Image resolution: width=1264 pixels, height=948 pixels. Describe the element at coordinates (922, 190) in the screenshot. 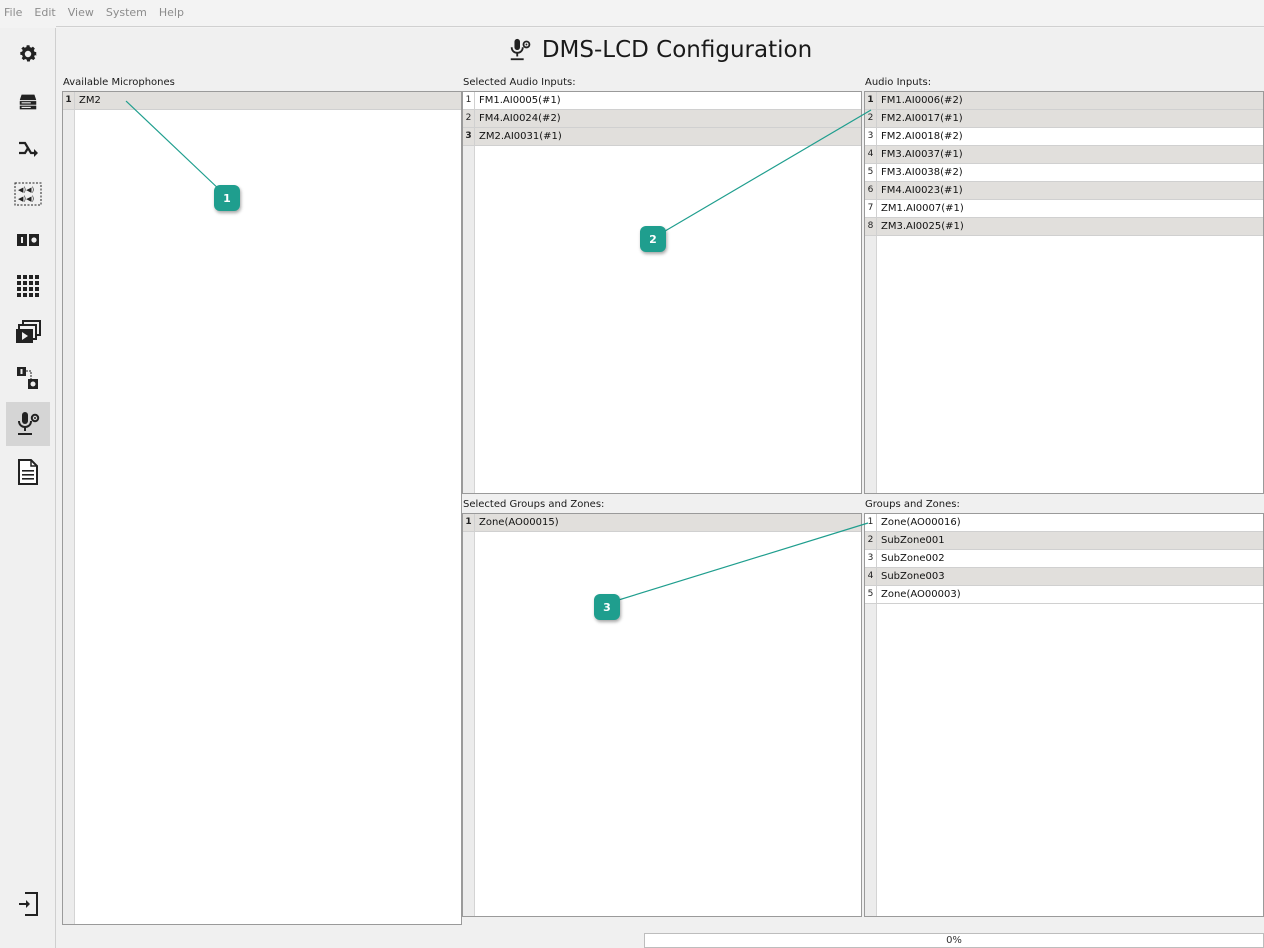

I see `row-text: FM4.AI0023(#1)` at that location.